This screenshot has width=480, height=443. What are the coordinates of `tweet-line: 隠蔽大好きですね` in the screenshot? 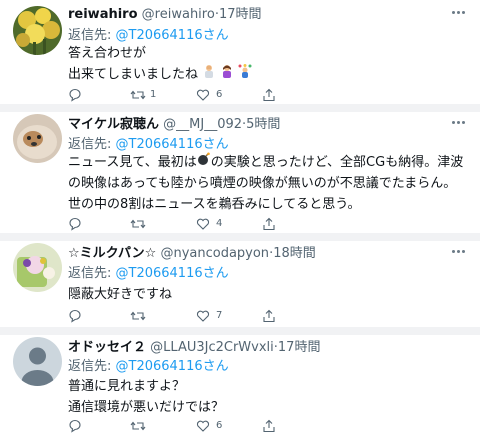 It's located at (120, 294).